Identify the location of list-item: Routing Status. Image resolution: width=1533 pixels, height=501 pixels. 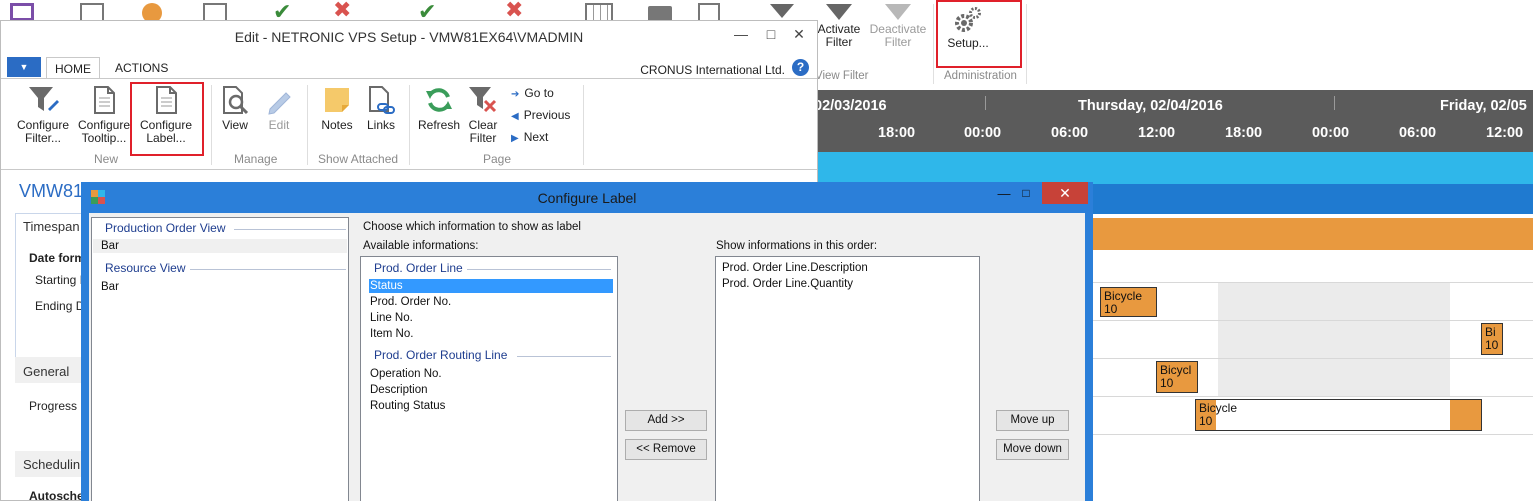
(407, 406).